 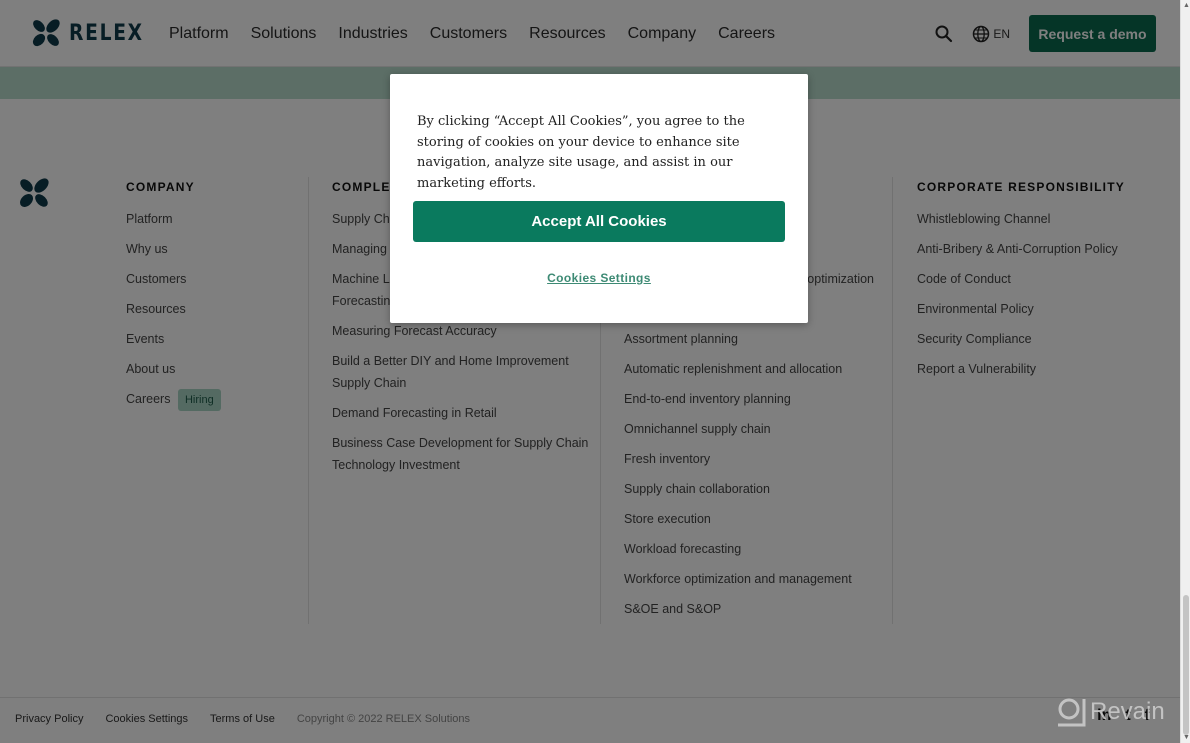 What do you see at coordinates (599, 221) in the screenshot?
I see `accept-all-cookies-button: Accept All Cookies` at bounding box center [599, 221].